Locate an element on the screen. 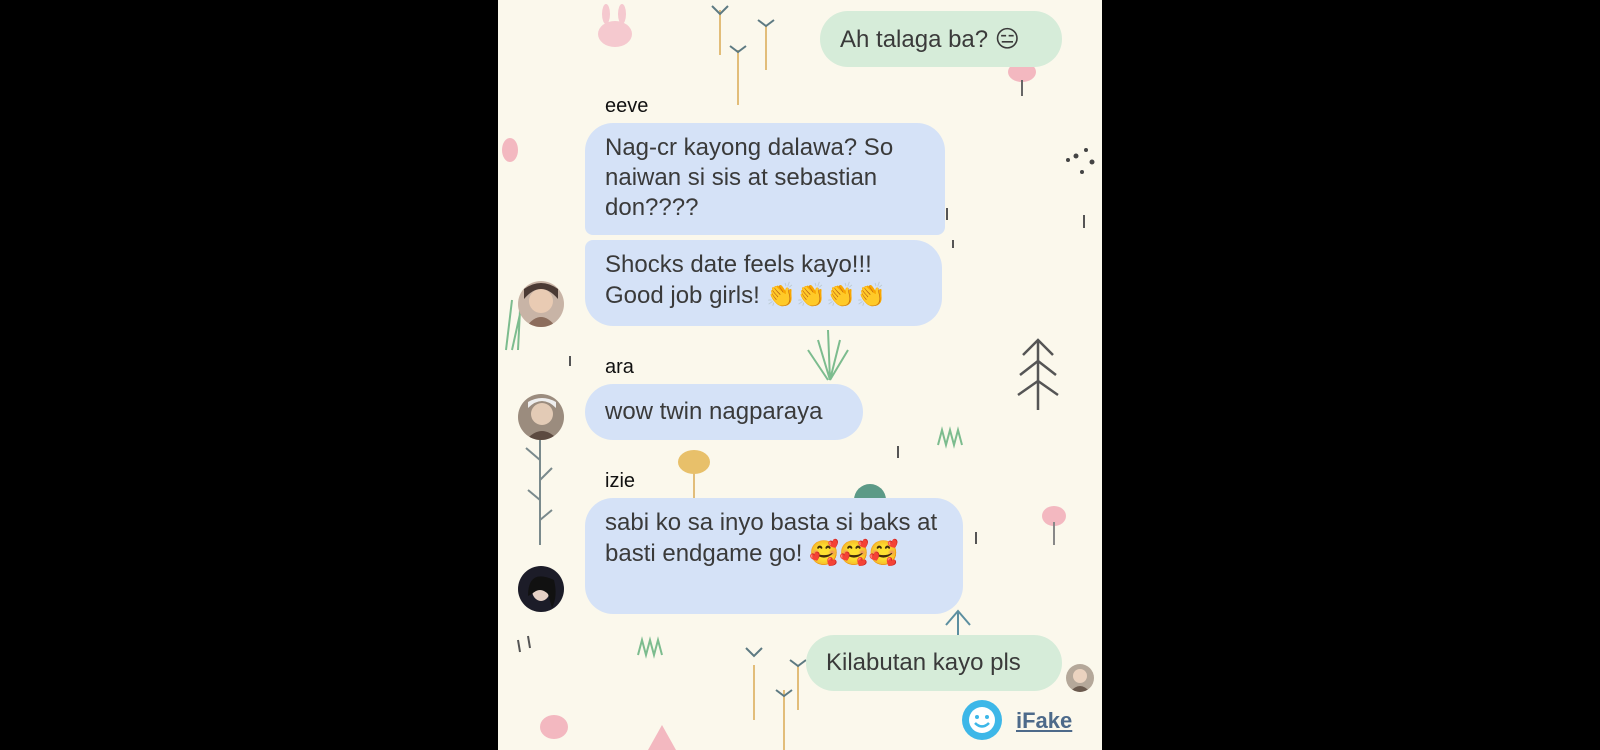 Image resolution: width=1600 pixels, height=750 pixels. plant-doodles is located at coordinates (746, 380).